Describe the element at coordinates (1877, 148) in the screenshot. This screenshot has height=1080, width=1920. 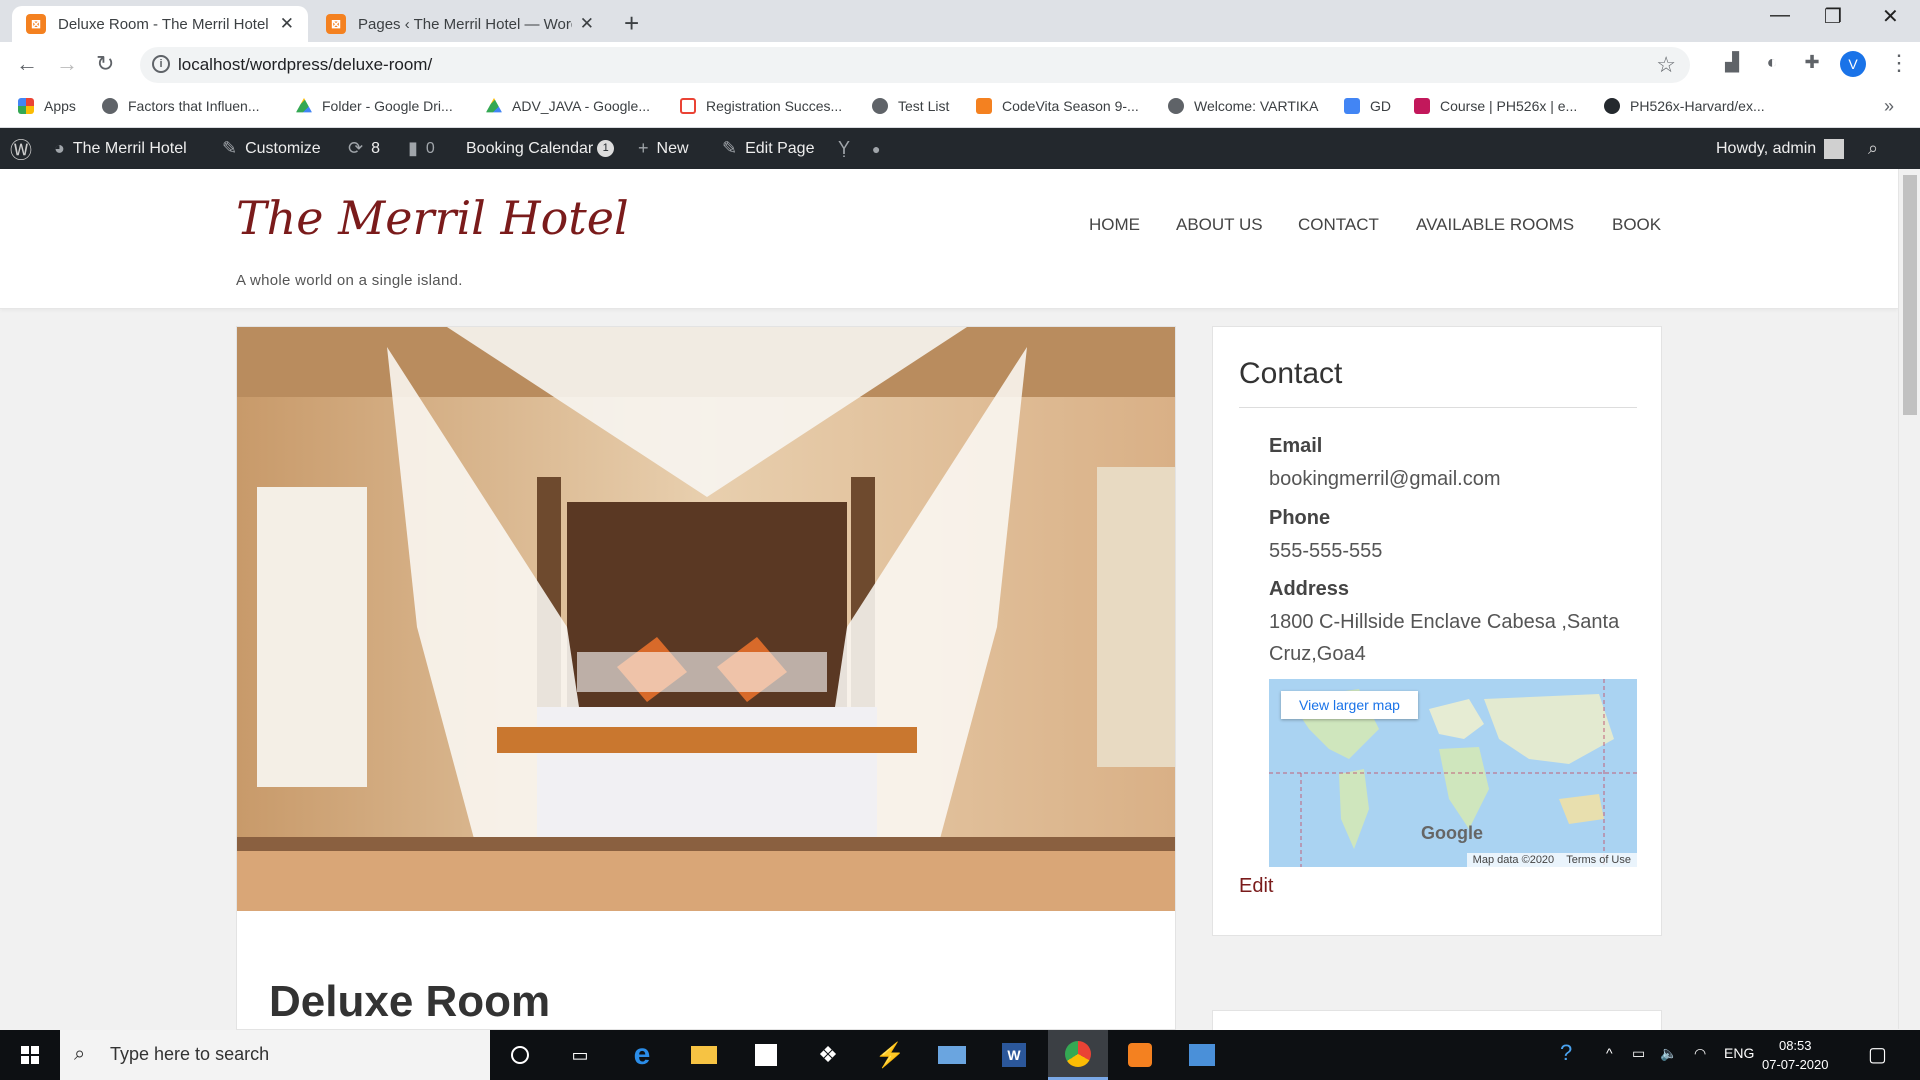
I see `admin-search-icon: ⌕` at that location.